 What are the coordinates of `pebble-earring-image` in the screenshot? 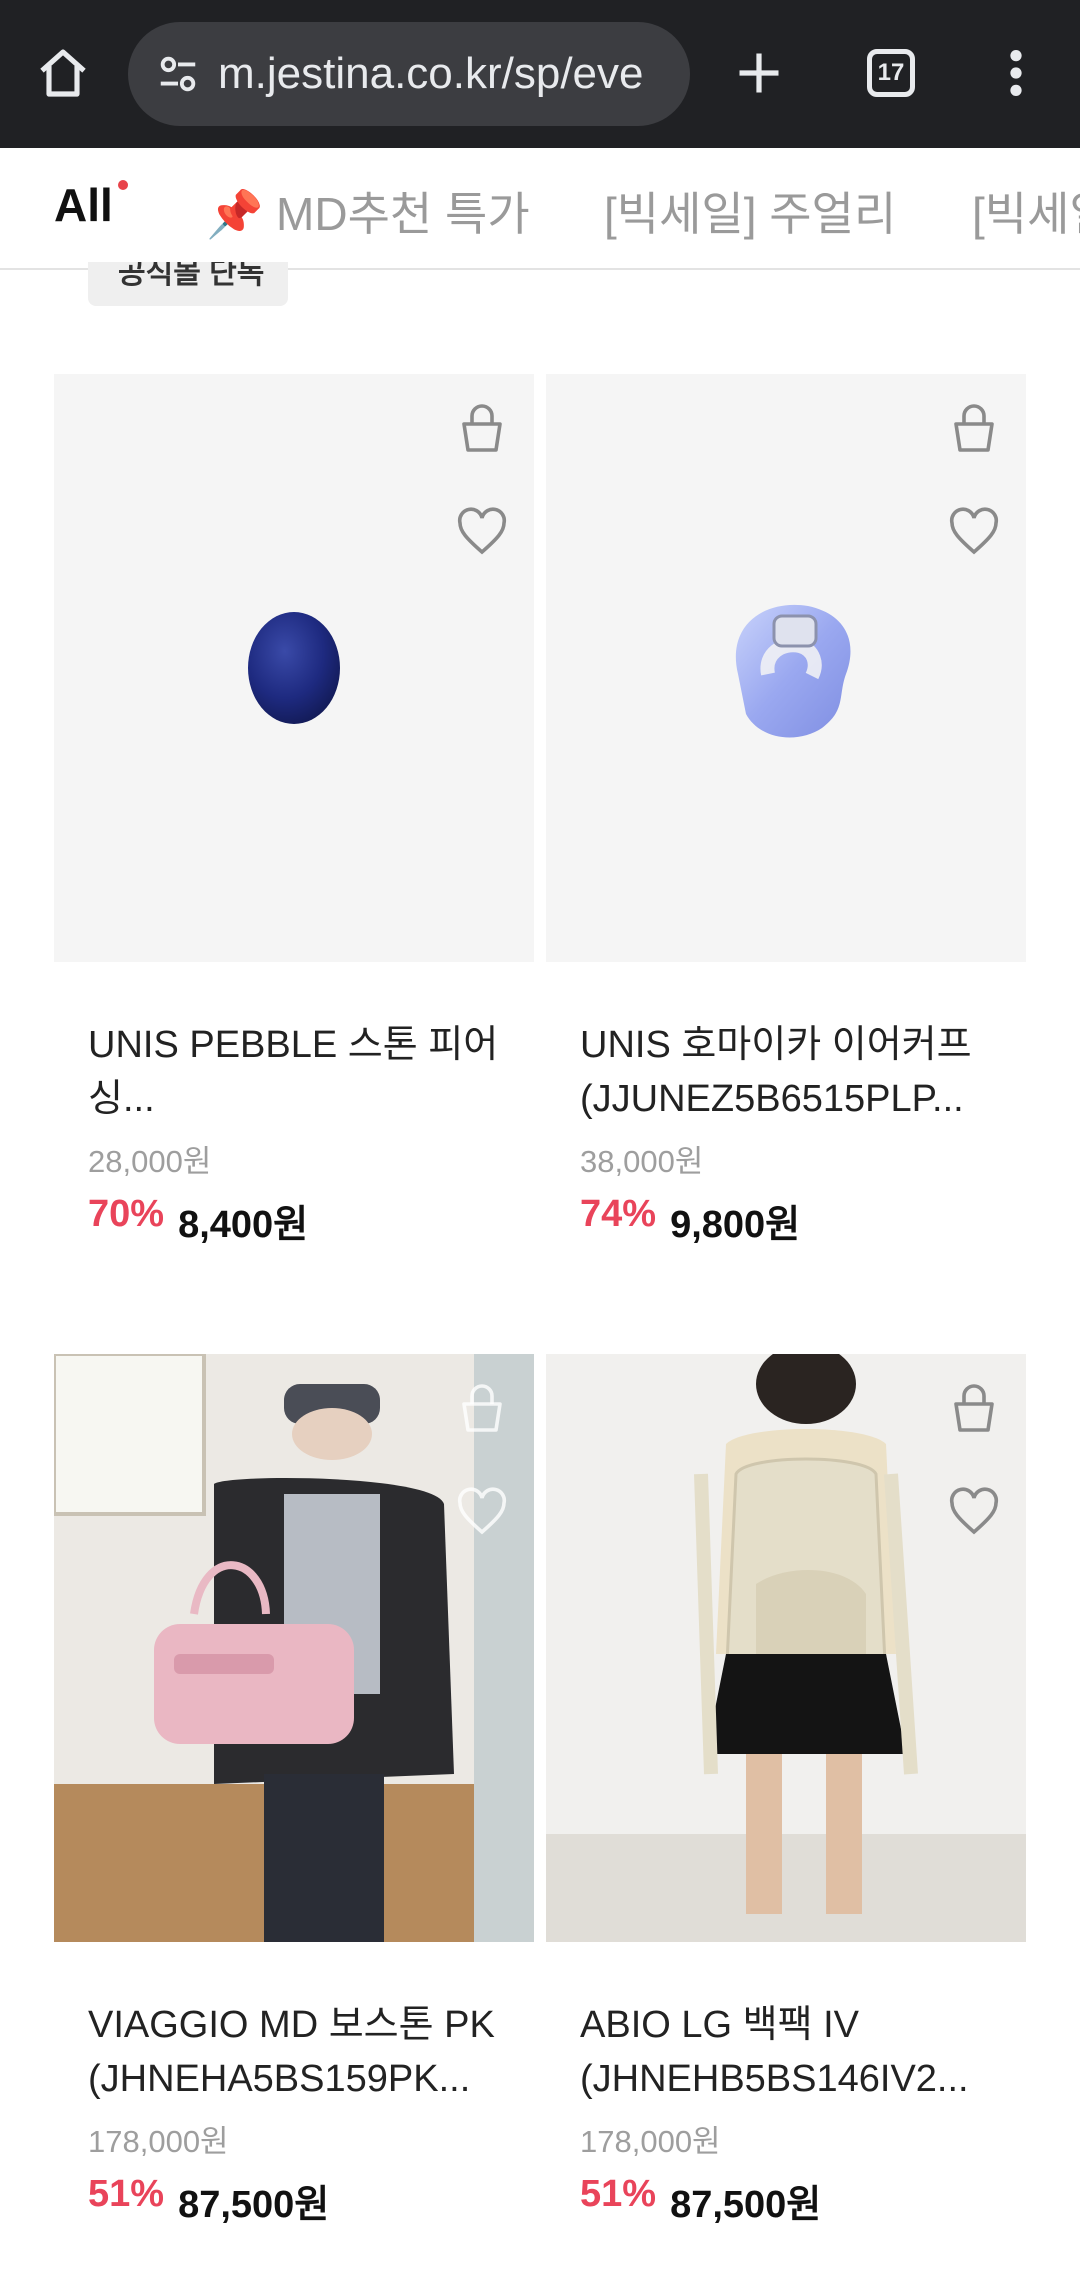 It's located at (294, 668).